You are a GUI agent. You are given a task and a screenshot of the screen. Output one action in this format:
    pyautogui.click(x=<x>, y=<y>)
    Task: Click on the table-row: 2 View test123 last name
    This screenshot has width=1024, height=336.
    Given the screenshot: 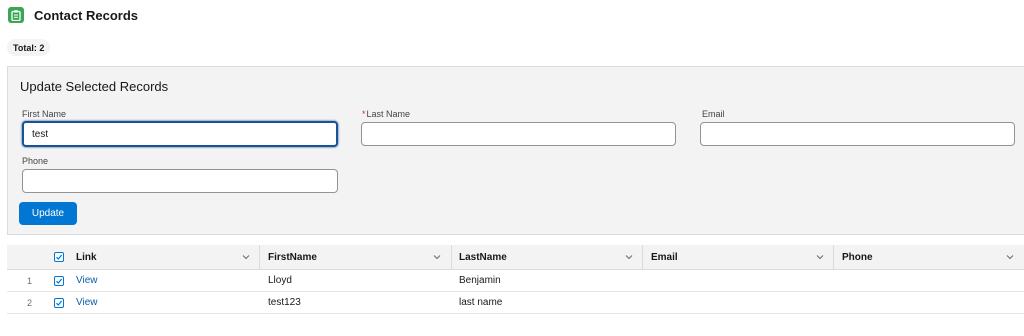 What is the action you would take?
    pyautogui.click(x=515, y=303)
    